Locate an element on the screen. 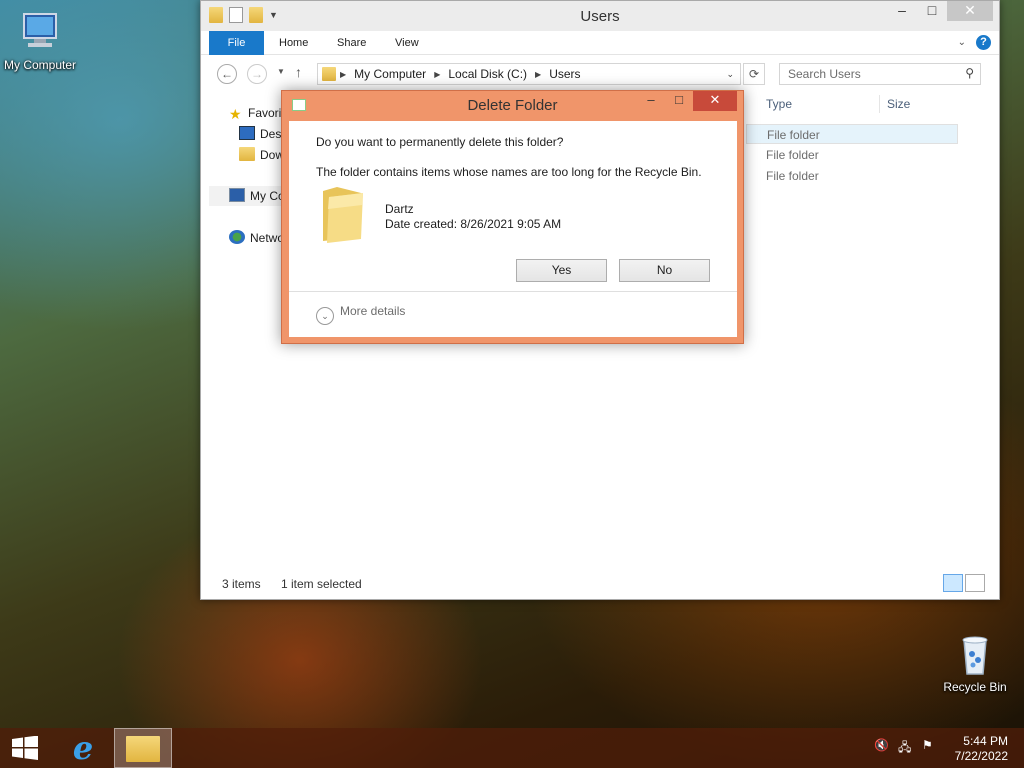 This screenshot has width=1024, height=768. desktop-icon-label: My Computer is located at coordinates (40, 65).